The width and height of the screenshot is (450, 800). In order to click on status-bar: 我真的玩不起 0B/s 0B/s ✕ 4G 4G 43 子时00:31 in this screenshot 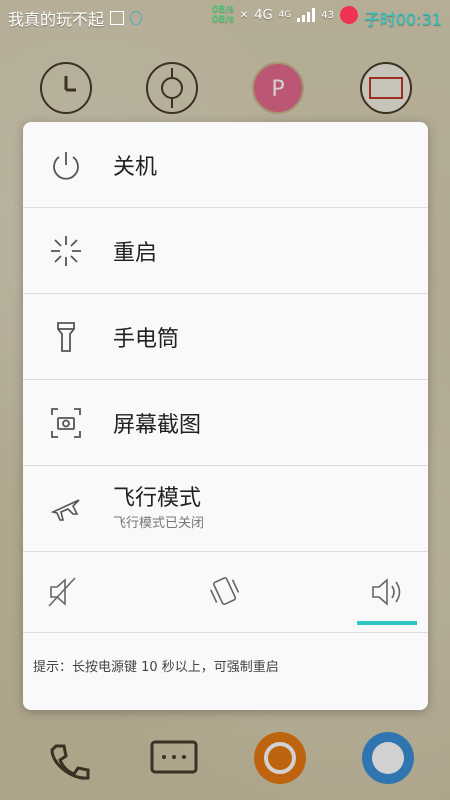, I will do `click(225, 17)`.